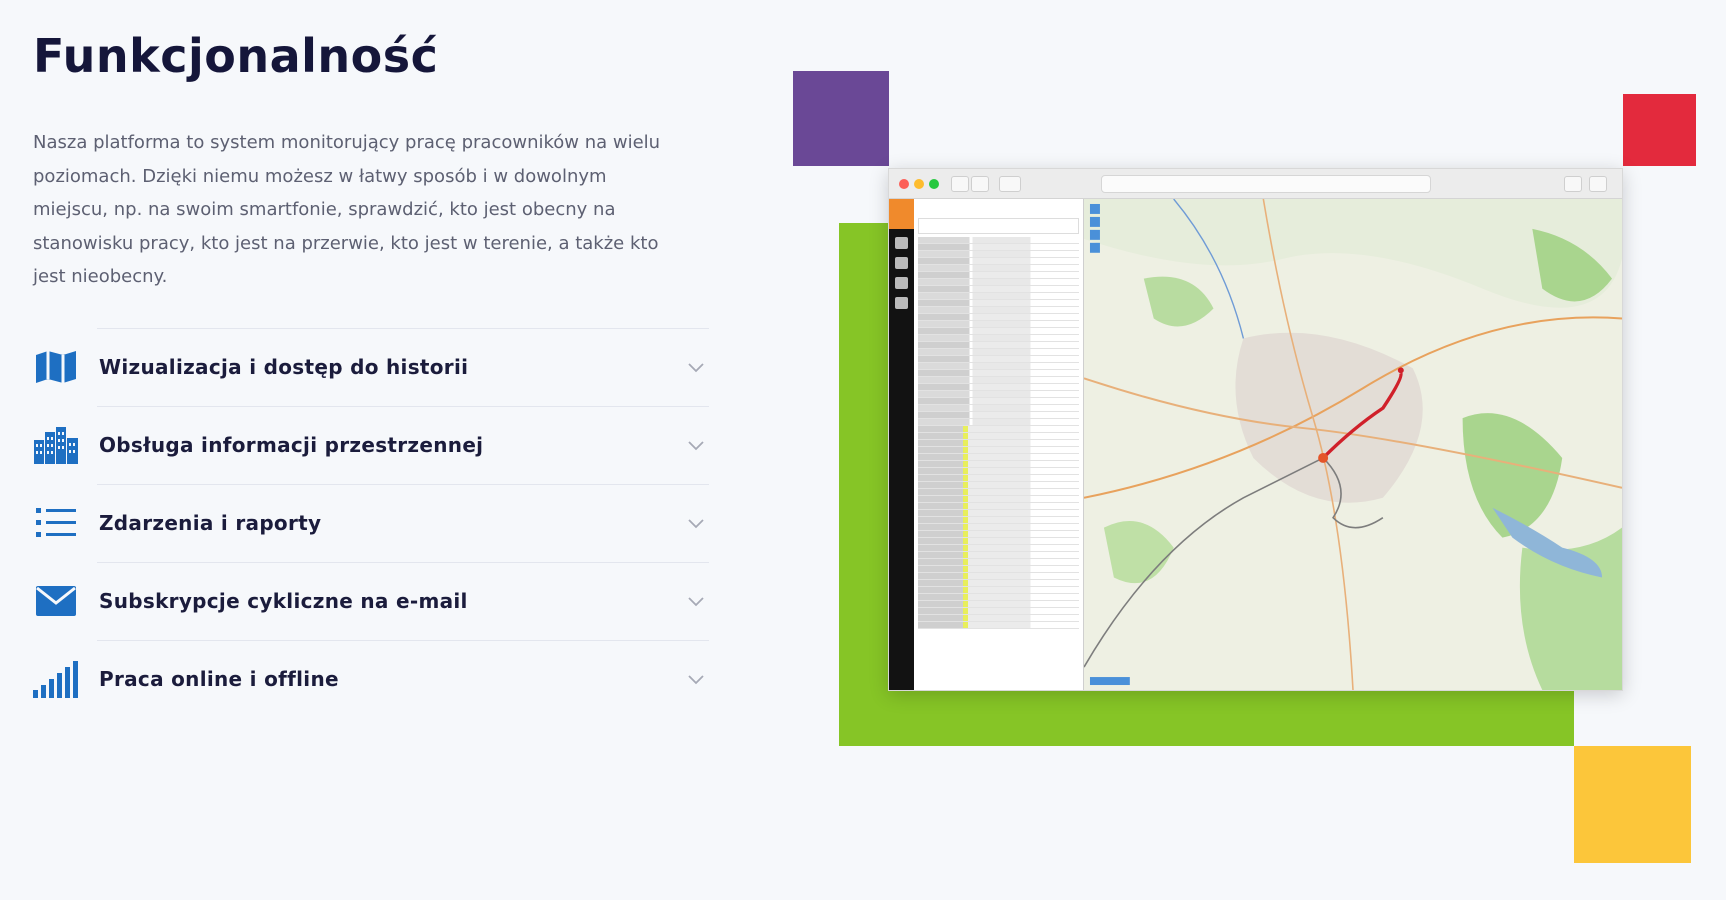 The width and height of the screenshot is (1726, 900). I want to click on window-minimize-dot, so click(919, 184).